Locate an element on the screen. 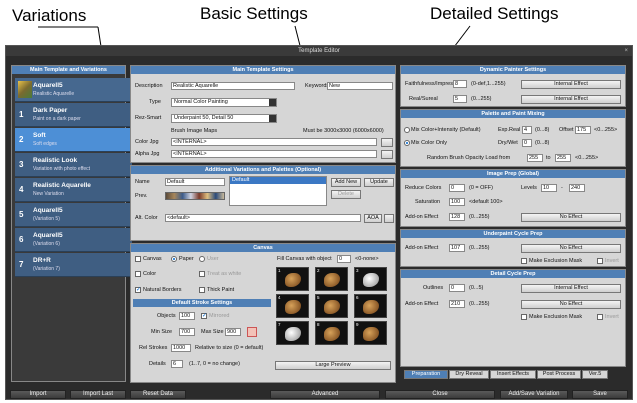  variation-number: 1 is located at coordinates (21, 114).